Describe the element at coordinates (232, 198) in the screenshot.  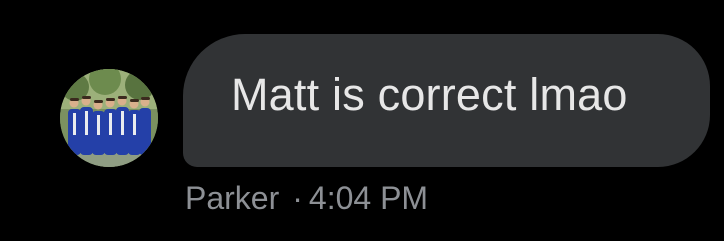
I see `sender-name: Parker` at that location.